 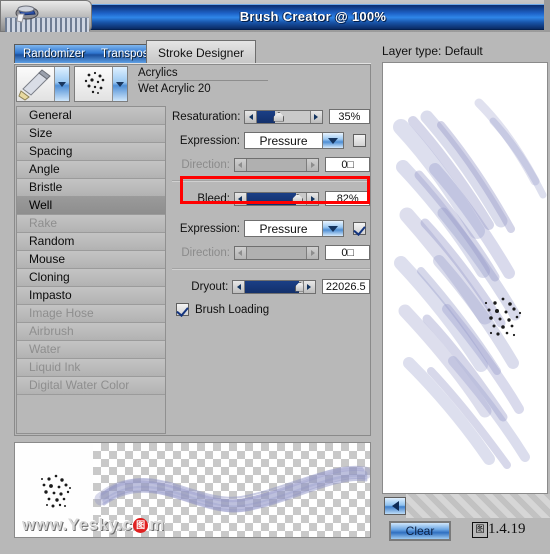 I want to click on expression2-dropdown: Pressure, so click(x=294, y=228).